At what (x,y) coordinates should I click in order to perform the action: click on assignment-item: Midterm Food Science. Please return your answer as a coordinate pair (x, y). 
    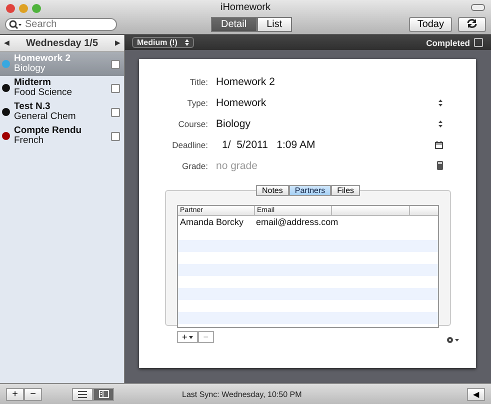
    Looking at the image, I should click on (62, 88).